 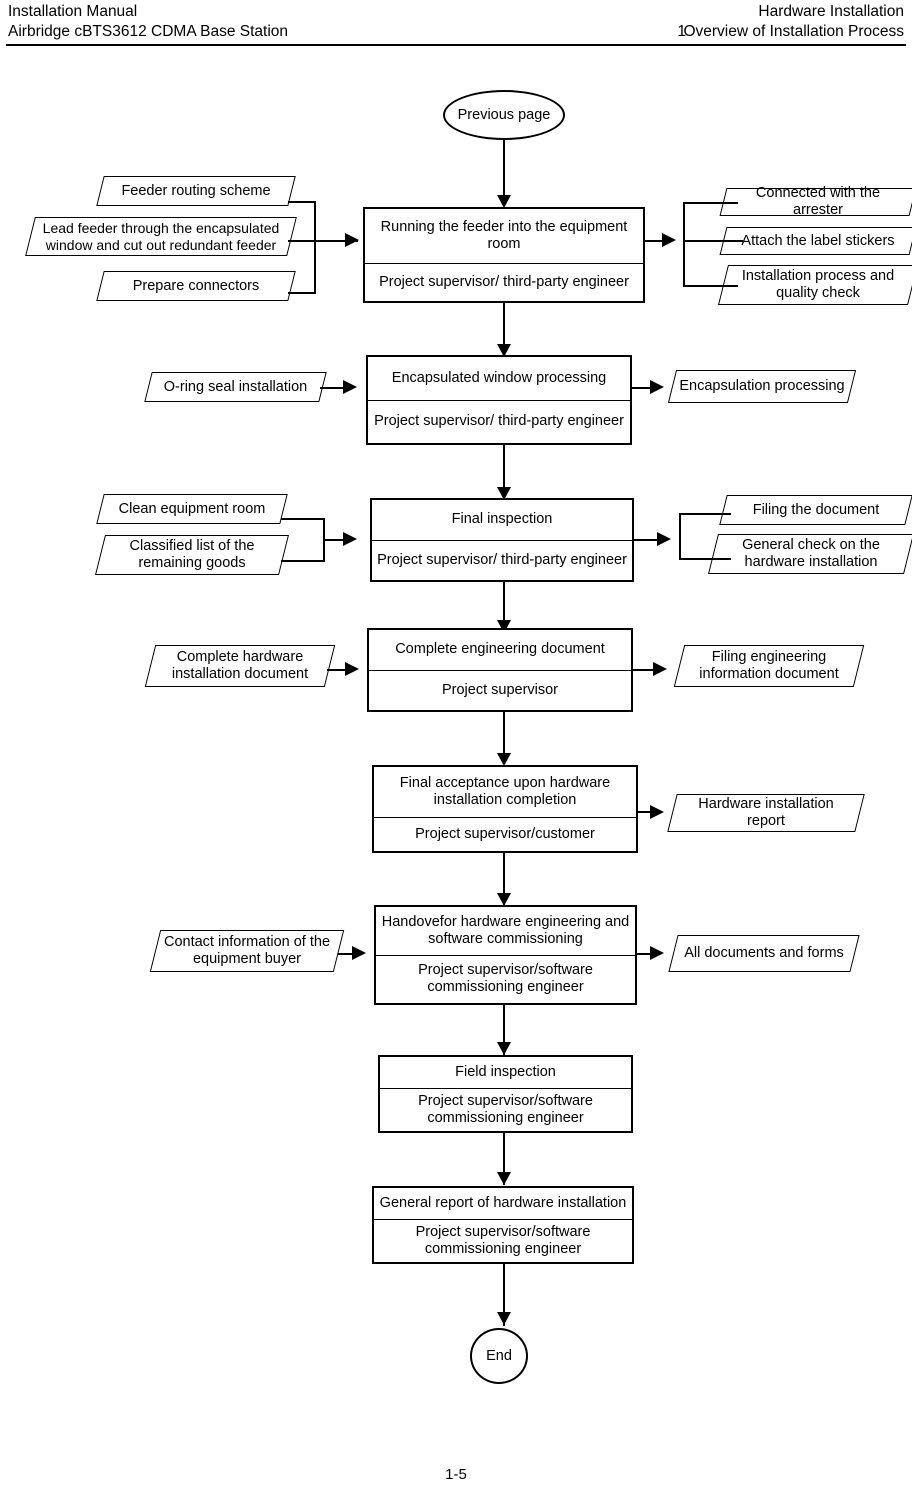 I want to click on input-classified-list-remaining-goods: Classified list of the remaining goods, so click(x=192, y=555).